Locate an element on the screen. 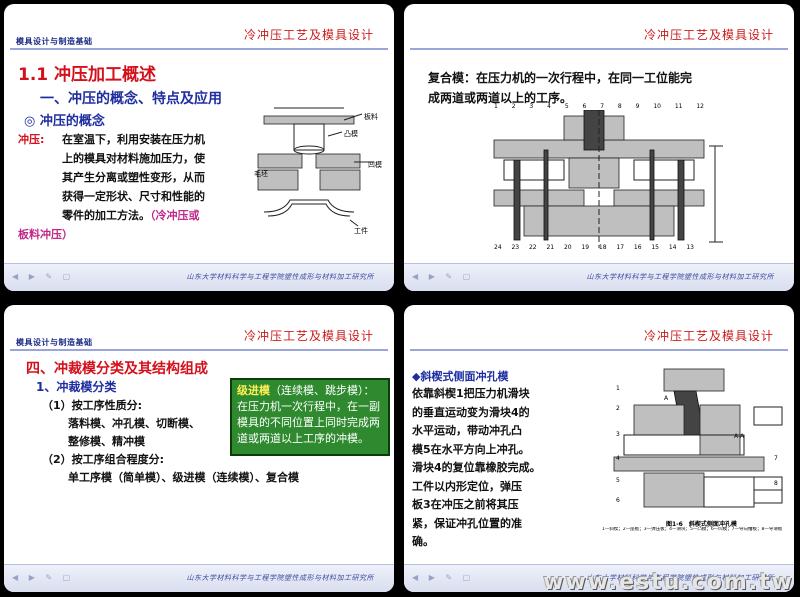 This screenshot has width=800, height=597. classification-item-2-a: 单工序模（简单模）、级进模（连续模）、复合模 is located at coordinates (183, 477).